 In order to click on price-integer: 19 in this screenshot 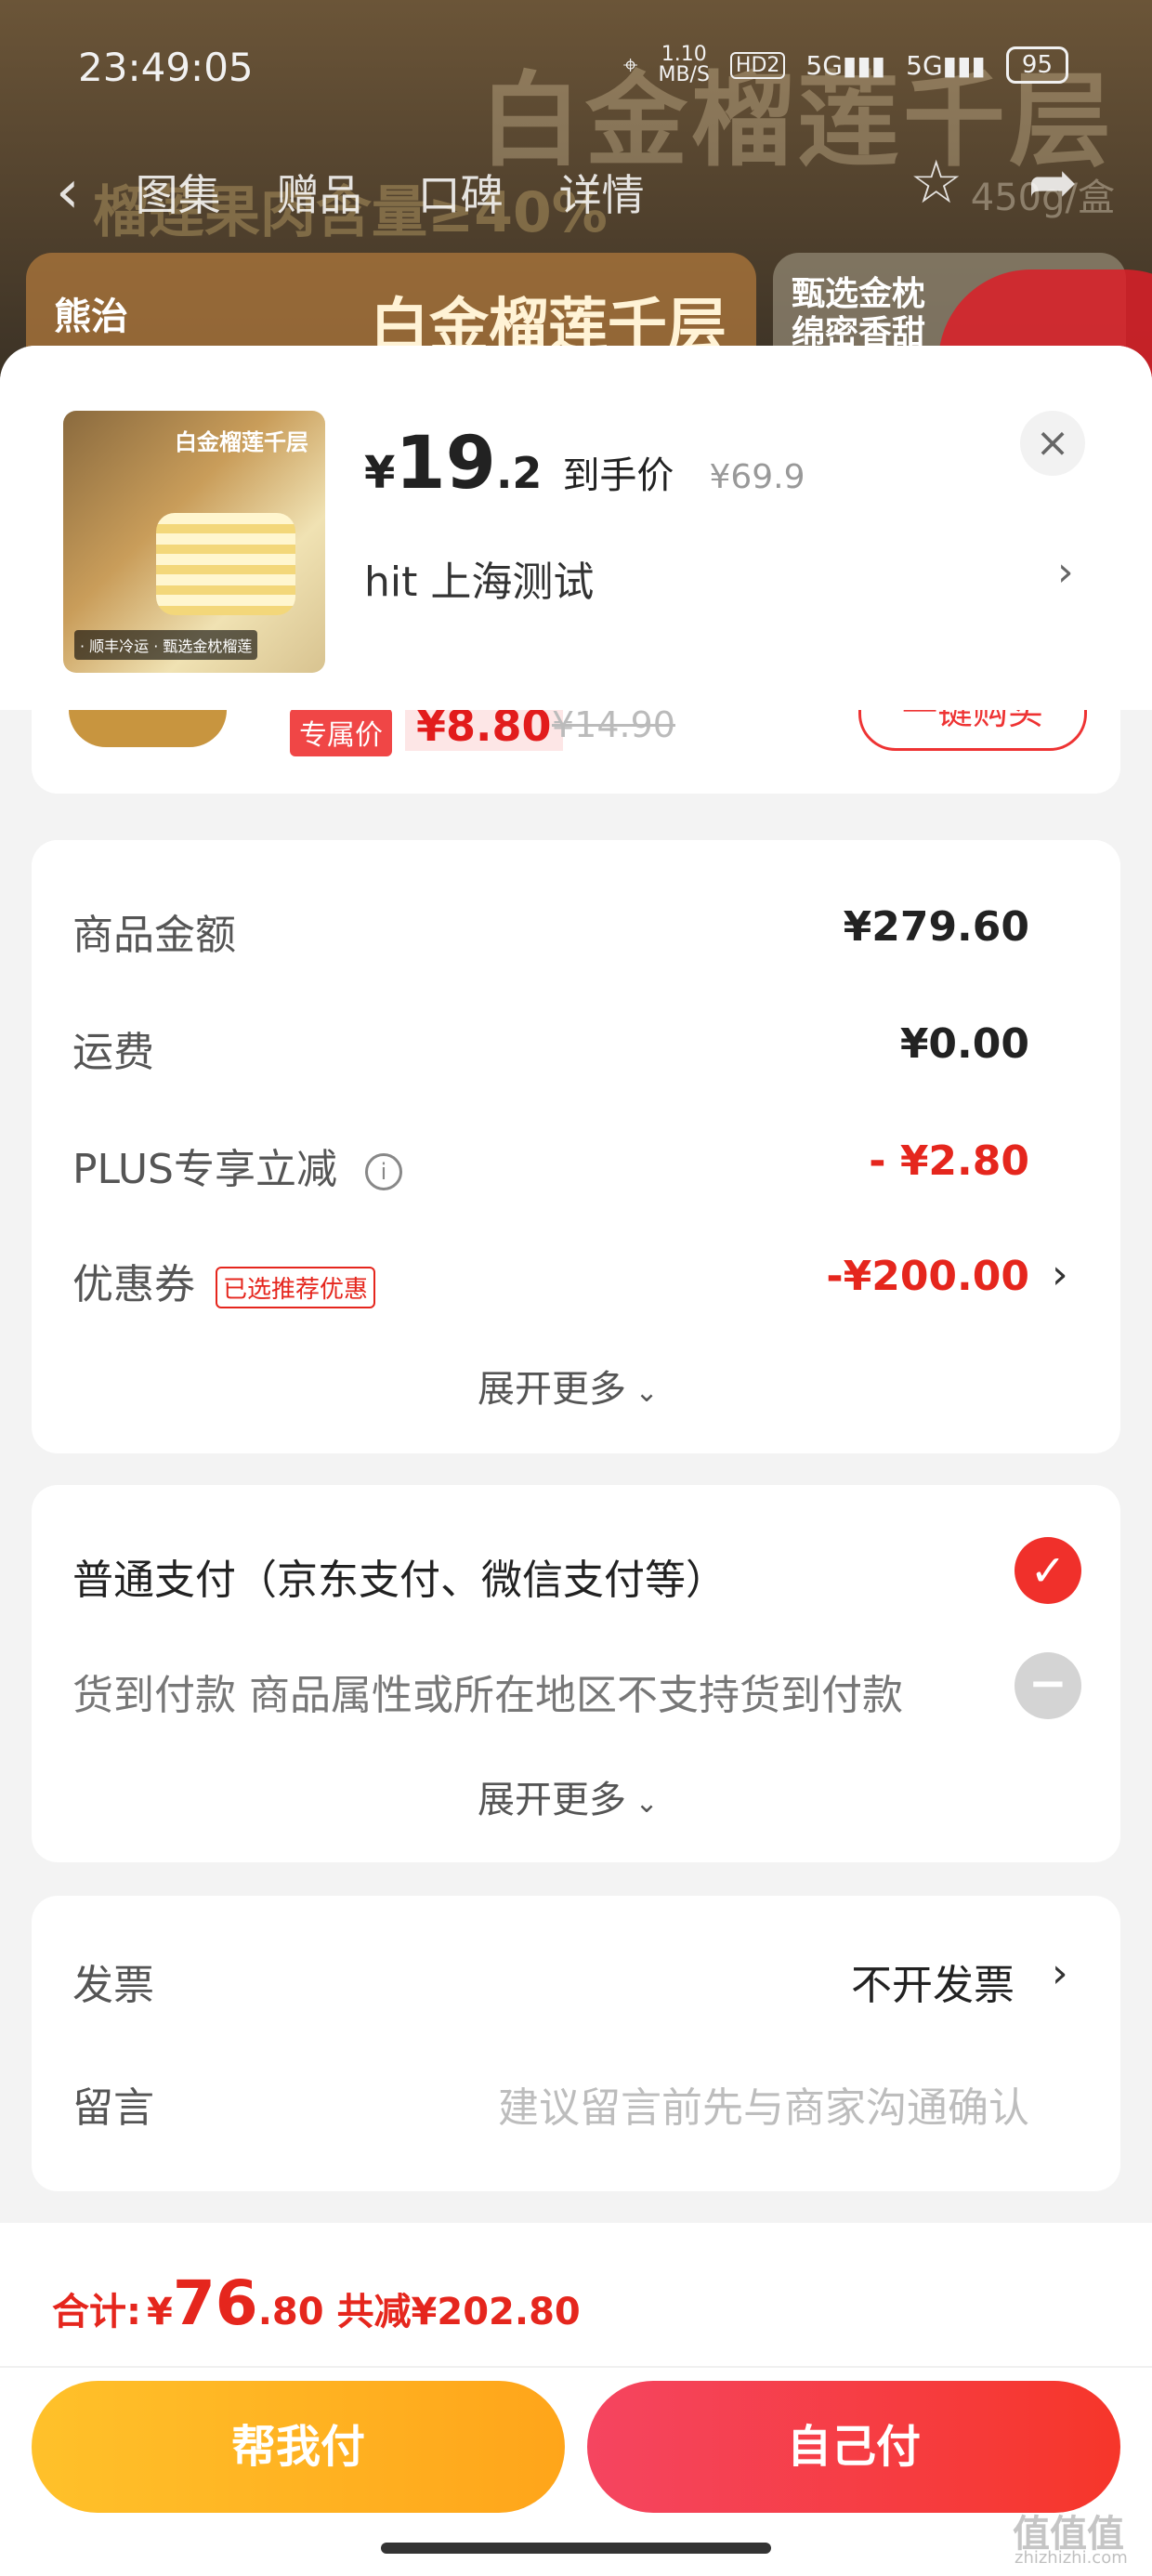, I will do `click(445, 464)`.